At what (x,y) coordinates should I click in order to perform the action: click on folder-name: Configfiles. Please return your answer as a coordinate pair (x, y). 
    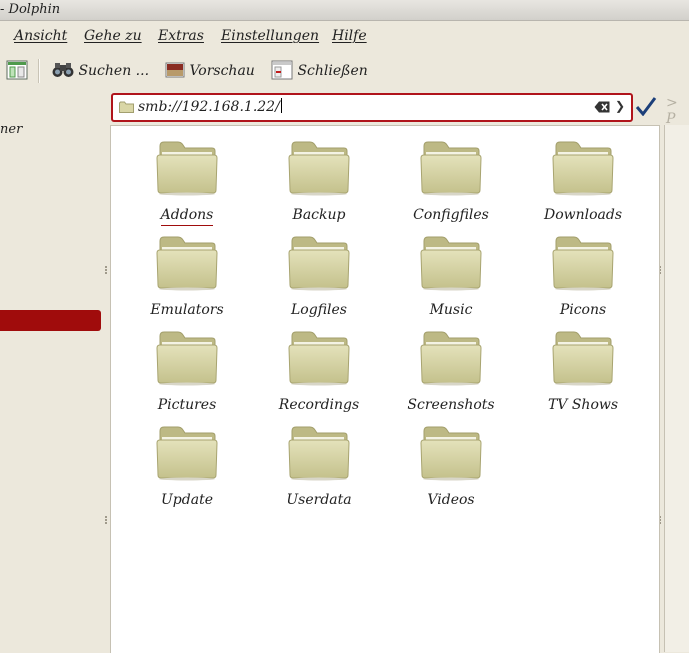
    Looking at the image, I should click on (451, 215).